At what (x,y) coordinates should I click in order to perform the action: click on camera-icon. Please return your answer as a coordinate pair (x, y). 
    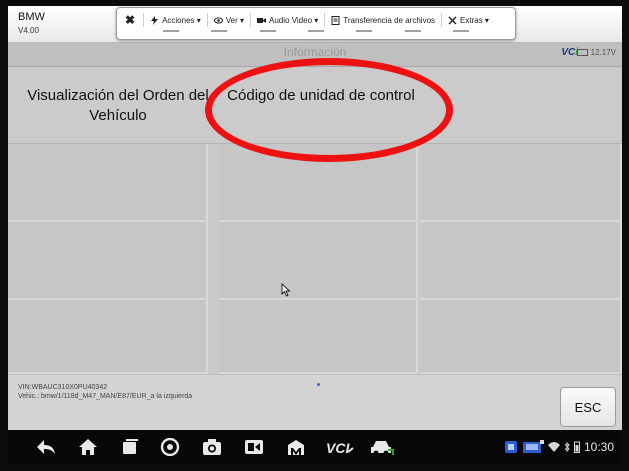
    Looking at the image, I should click on (212, 447).